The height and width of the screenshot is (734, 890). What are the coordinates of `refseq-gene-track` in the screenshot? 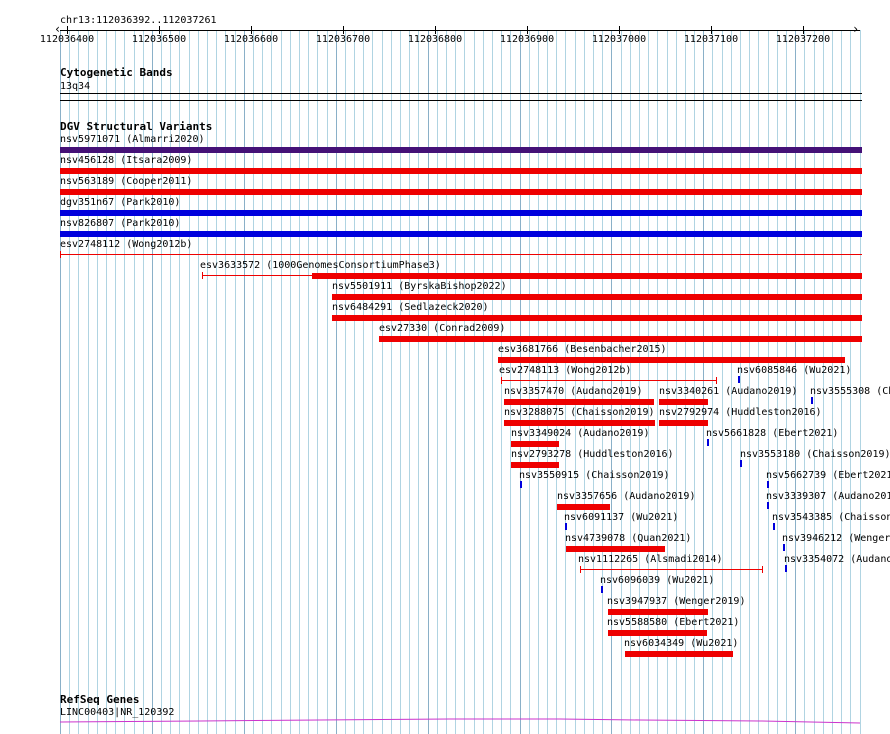 It's located at (460, 721).